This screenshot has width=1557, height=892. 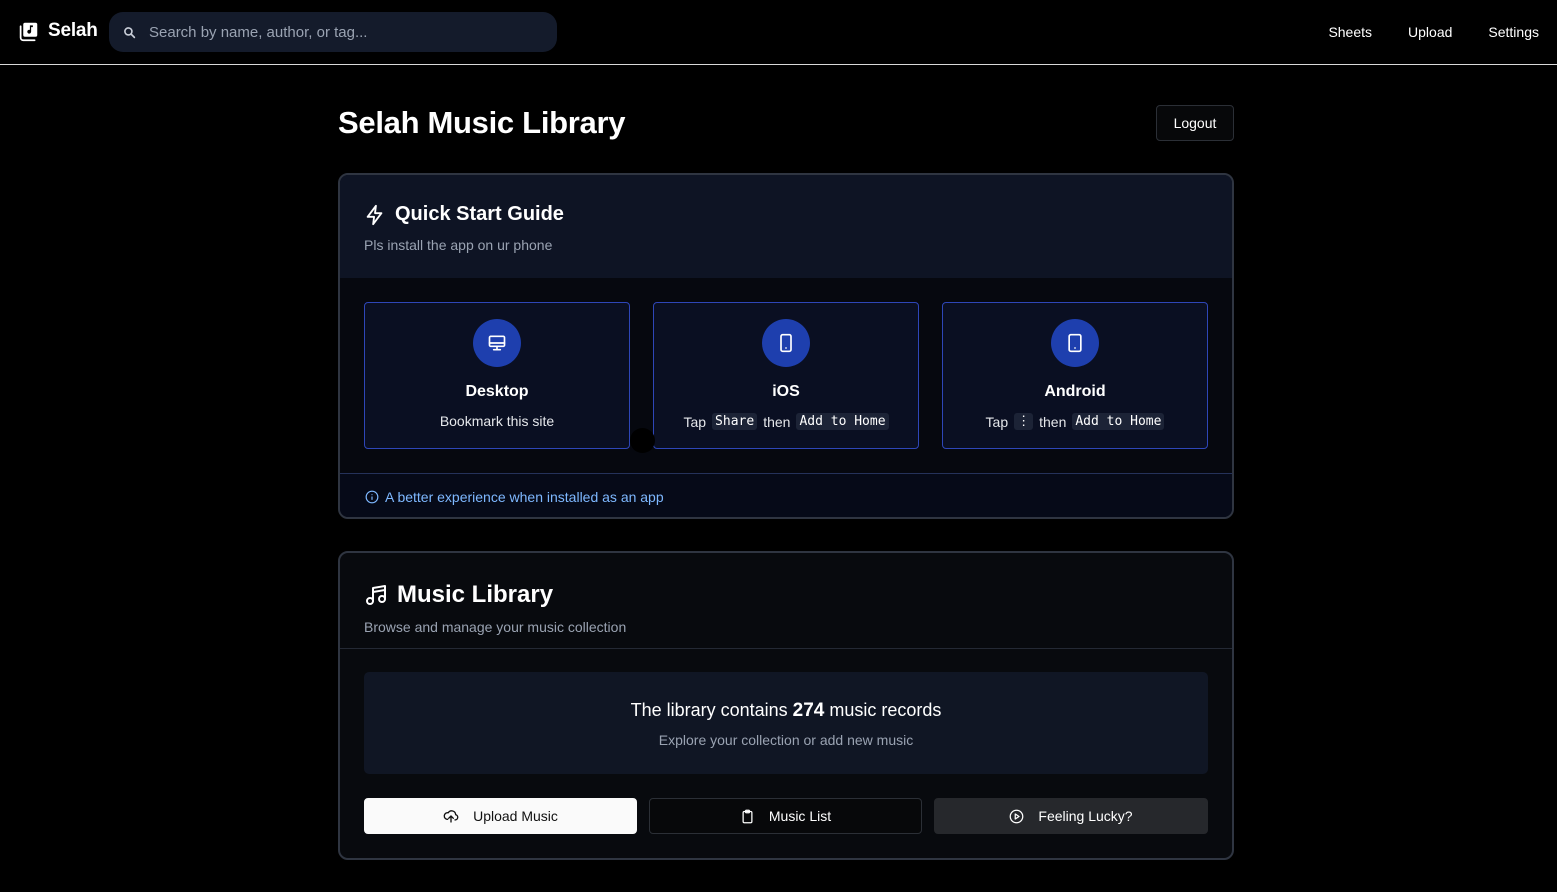 I want to click on brand-link: Selah, so click(x=58, y=31).